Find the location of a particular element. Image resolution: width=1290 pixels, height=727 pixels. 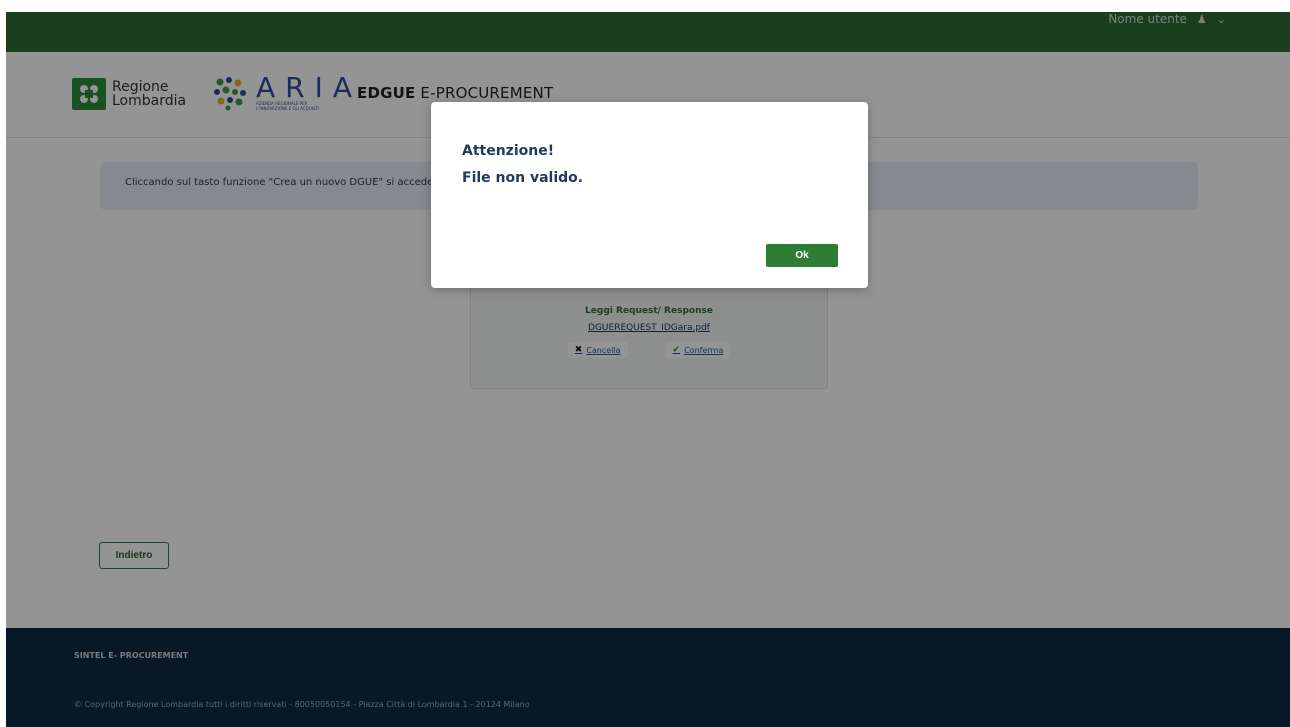

dialog-message: File non valido. is located at coordinates (523, 178).